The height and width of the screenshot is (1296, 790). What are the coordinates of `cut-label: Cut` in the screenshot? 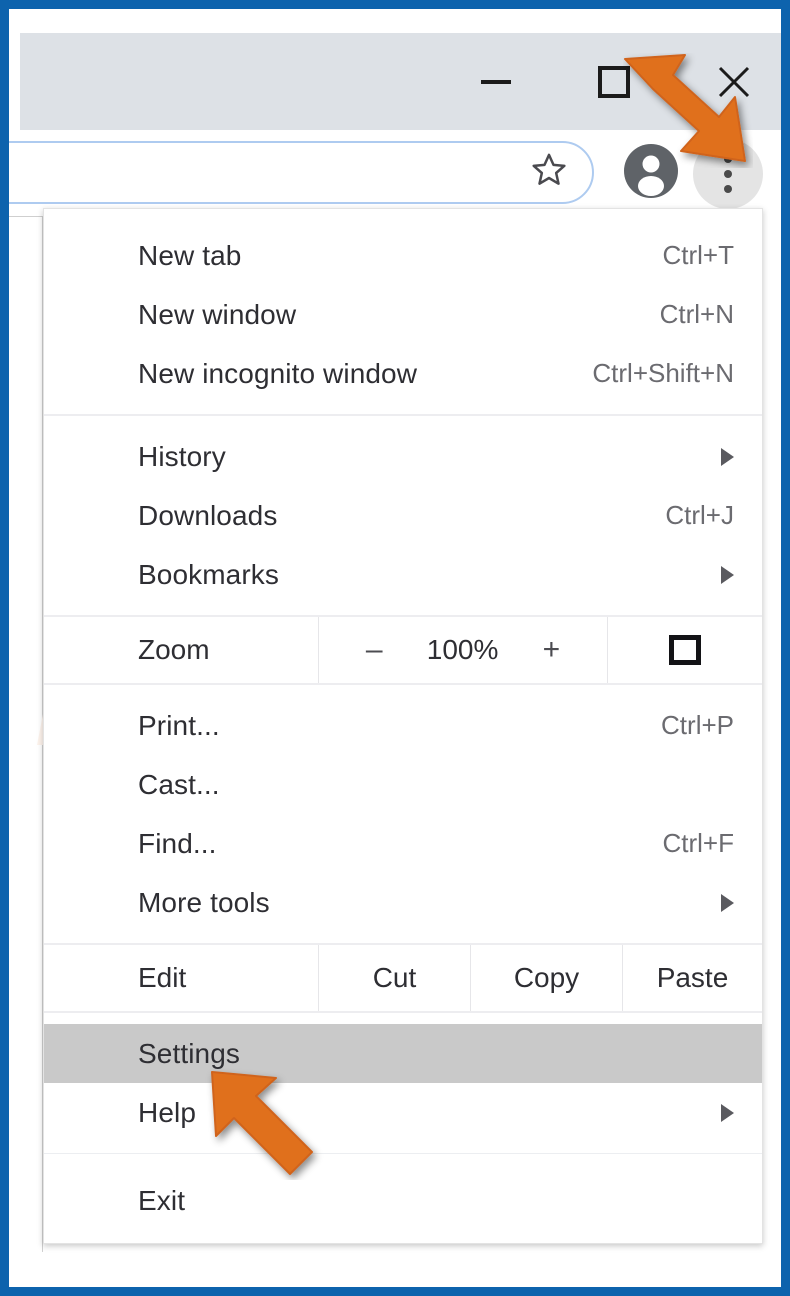 It's located at (394, 977).